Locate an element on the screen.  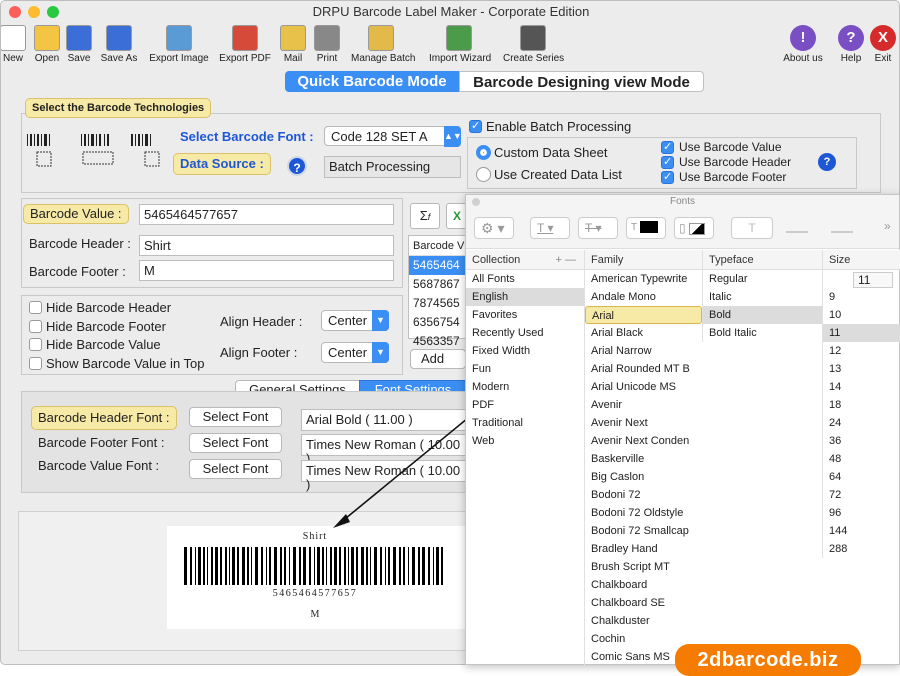
size-item: 10 is located at coordinates (861, 315).